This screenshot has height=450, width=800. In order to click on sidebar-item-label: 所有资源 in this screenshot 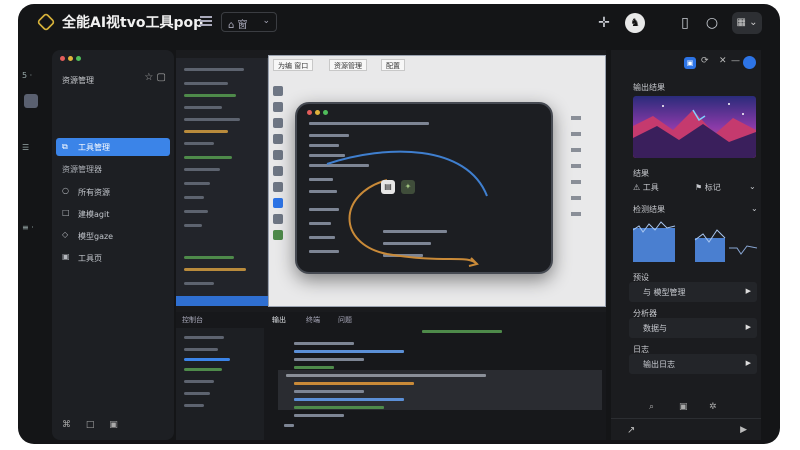, I will do `click(94, 192)`.